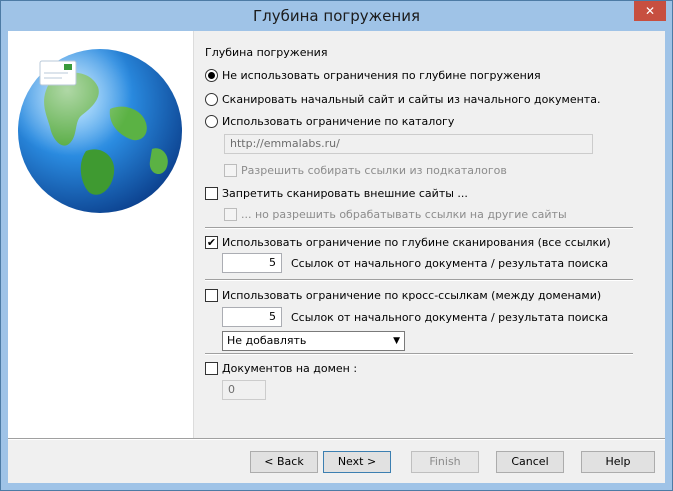 The image size is (673, 491). What do you see at coordinates (252, 317) in the screenshot?
I see `cross-links-input: 5` at bounding box center [252, 317].